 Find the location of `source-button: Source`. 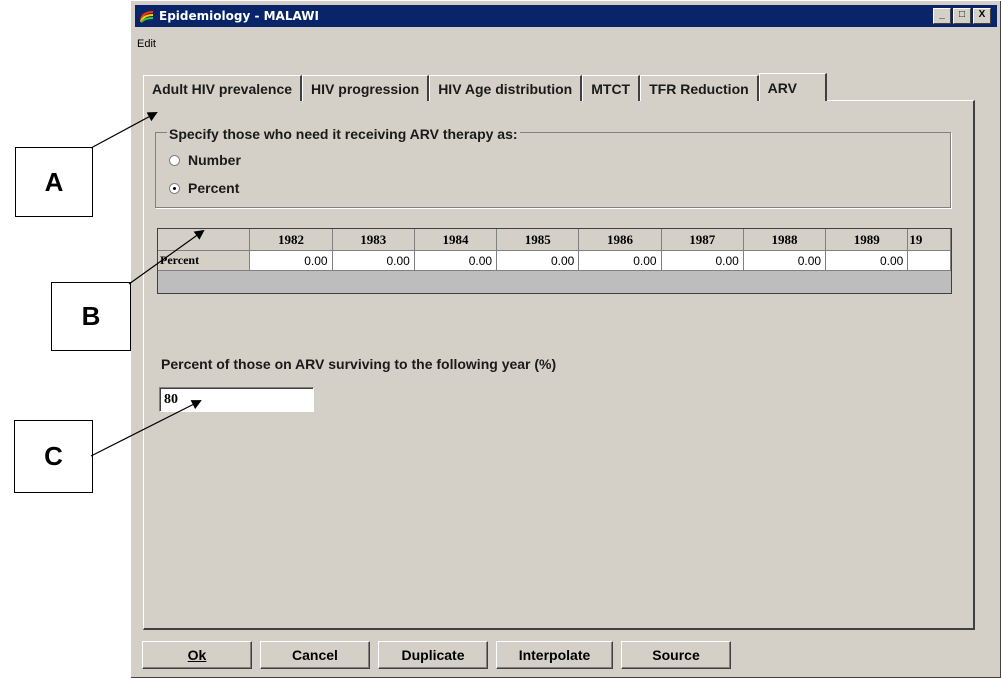

source-button: Source is located at coordinates (676, 655).